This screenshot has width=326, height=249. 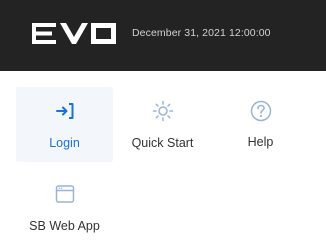 I want to click on evo-logo, so click(x=74, y=33).